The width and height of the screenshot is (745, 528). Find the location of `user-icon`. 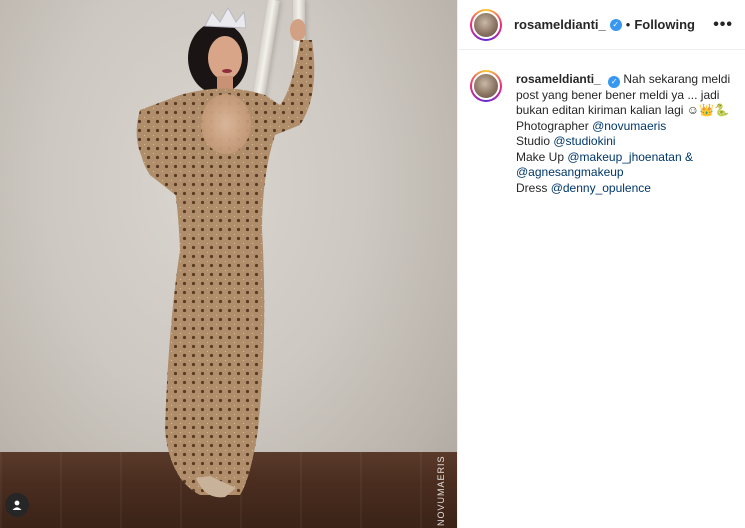

user-icon is located at coordinates (17, 505).